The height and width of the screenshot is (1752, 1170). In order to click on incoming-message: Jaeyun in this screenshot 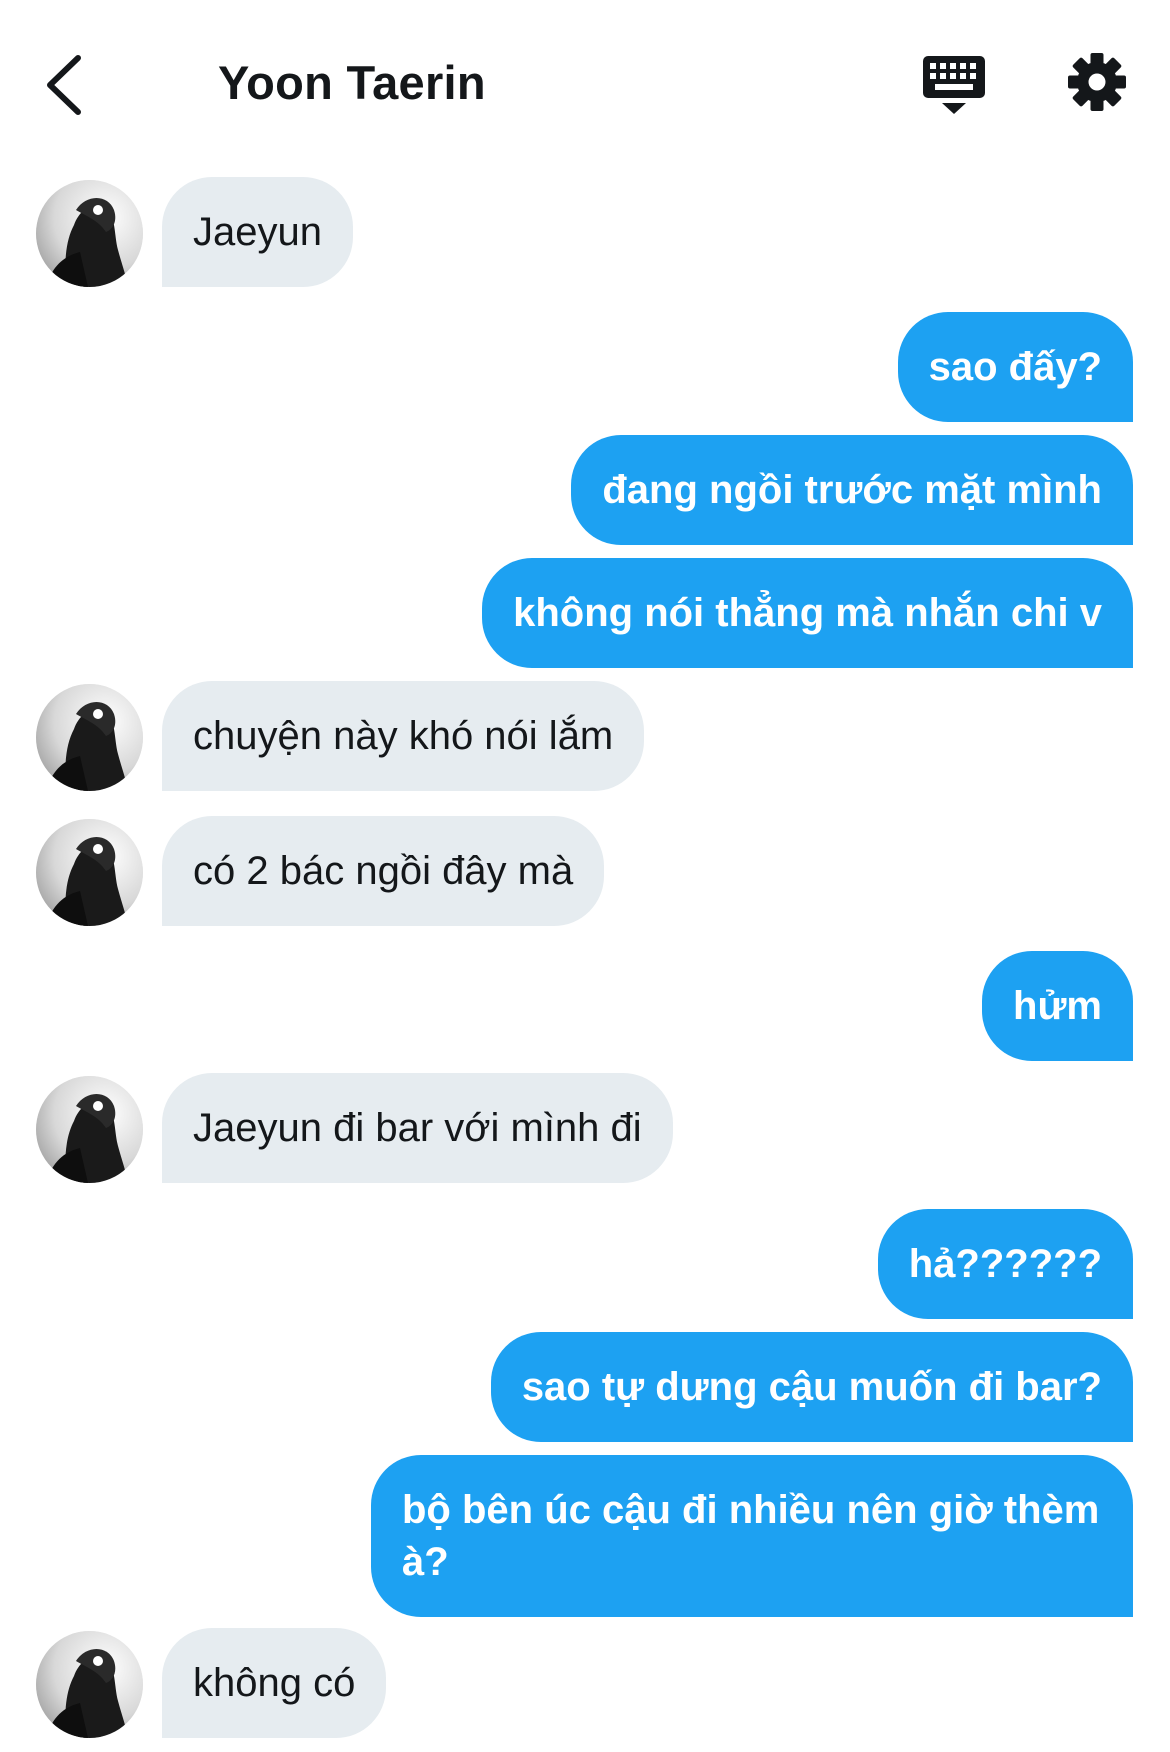, I will do `click(257, 232)`.